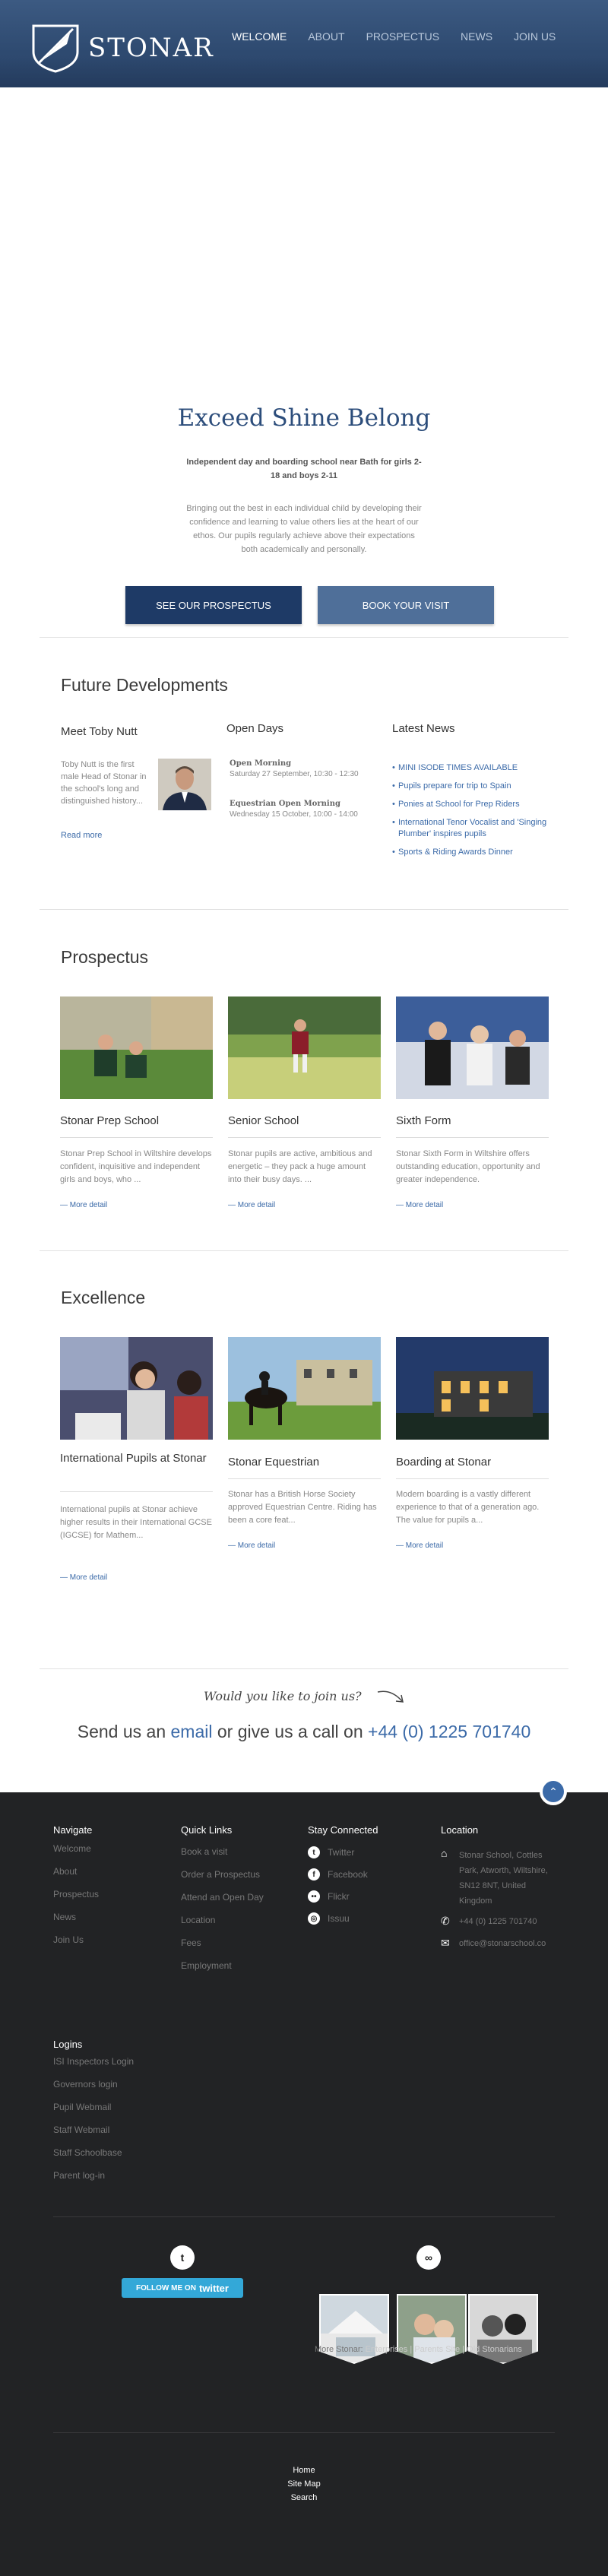 This screenshot has height=2576, width=608. What do you see at coordinates (122, 47) in the screenshot?
I see `site-logo: STONAR` at bounding box center [122, 47].